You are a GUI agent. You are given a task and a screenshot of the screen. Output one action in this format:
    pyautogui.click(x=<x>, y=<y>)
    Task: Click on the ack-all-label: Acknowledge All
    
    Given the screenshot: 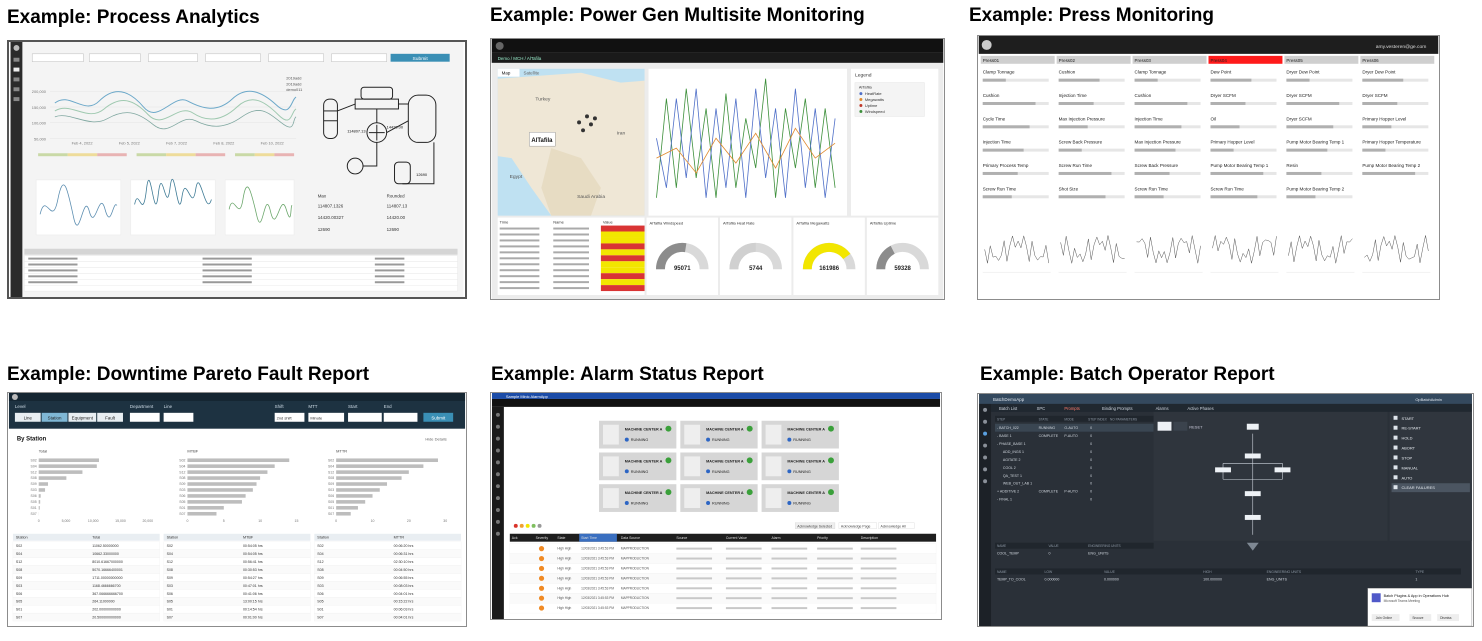 What is the action you would take?
    pyautogui.click(x=893, y=526)
    